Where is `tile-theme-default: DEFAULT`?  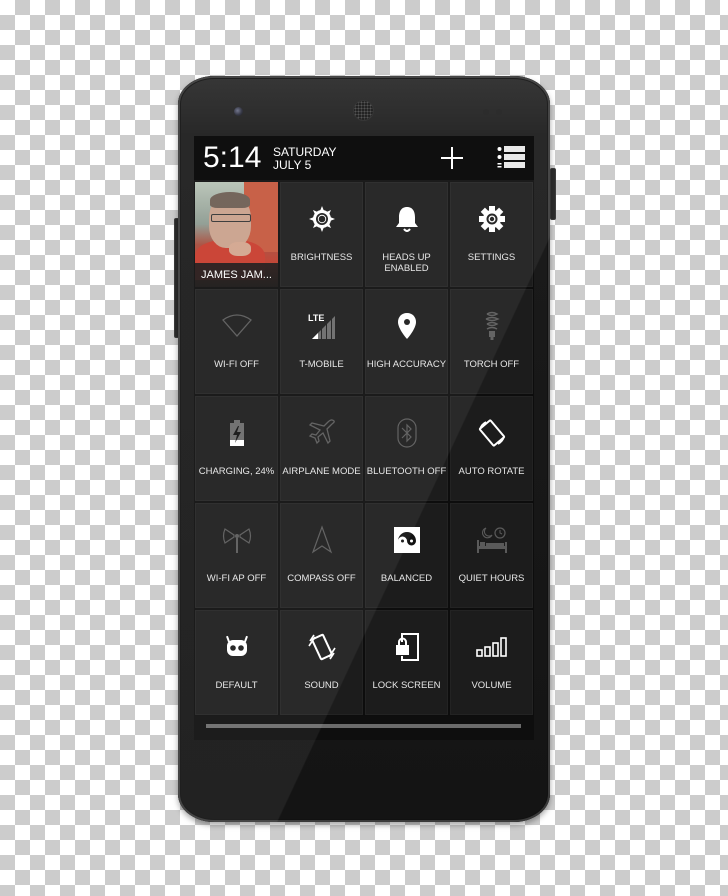
tile-theme-default: DEFAULT is located at coordinates (236, 662).